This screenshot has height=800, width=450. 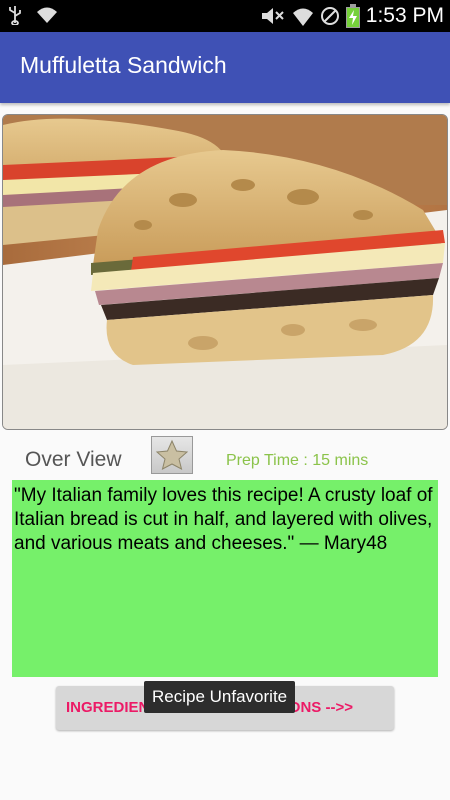 What do you see at coordinates (15, 15) in the screenshot?
I see `usb-icon` at bounding box center [15, 15].